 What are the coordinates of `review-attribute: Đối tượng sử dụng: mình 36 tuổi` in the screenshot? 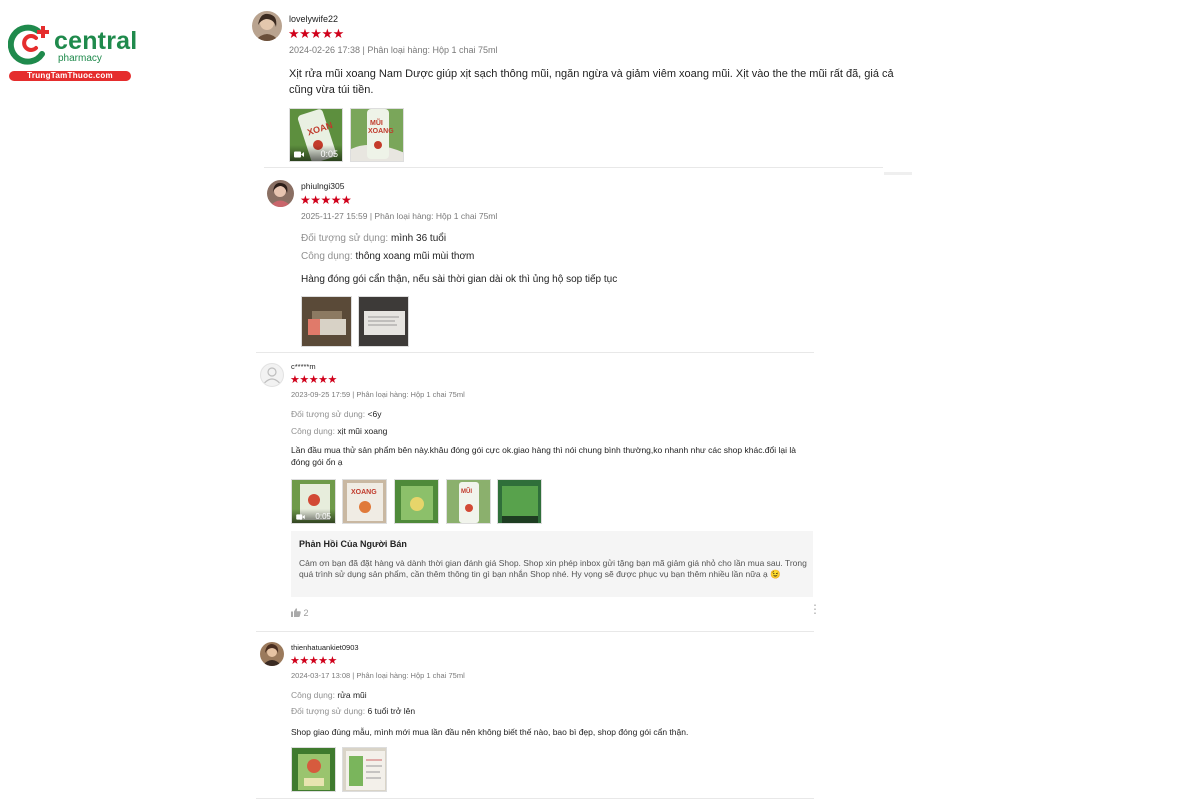 It's located at (373, 238).